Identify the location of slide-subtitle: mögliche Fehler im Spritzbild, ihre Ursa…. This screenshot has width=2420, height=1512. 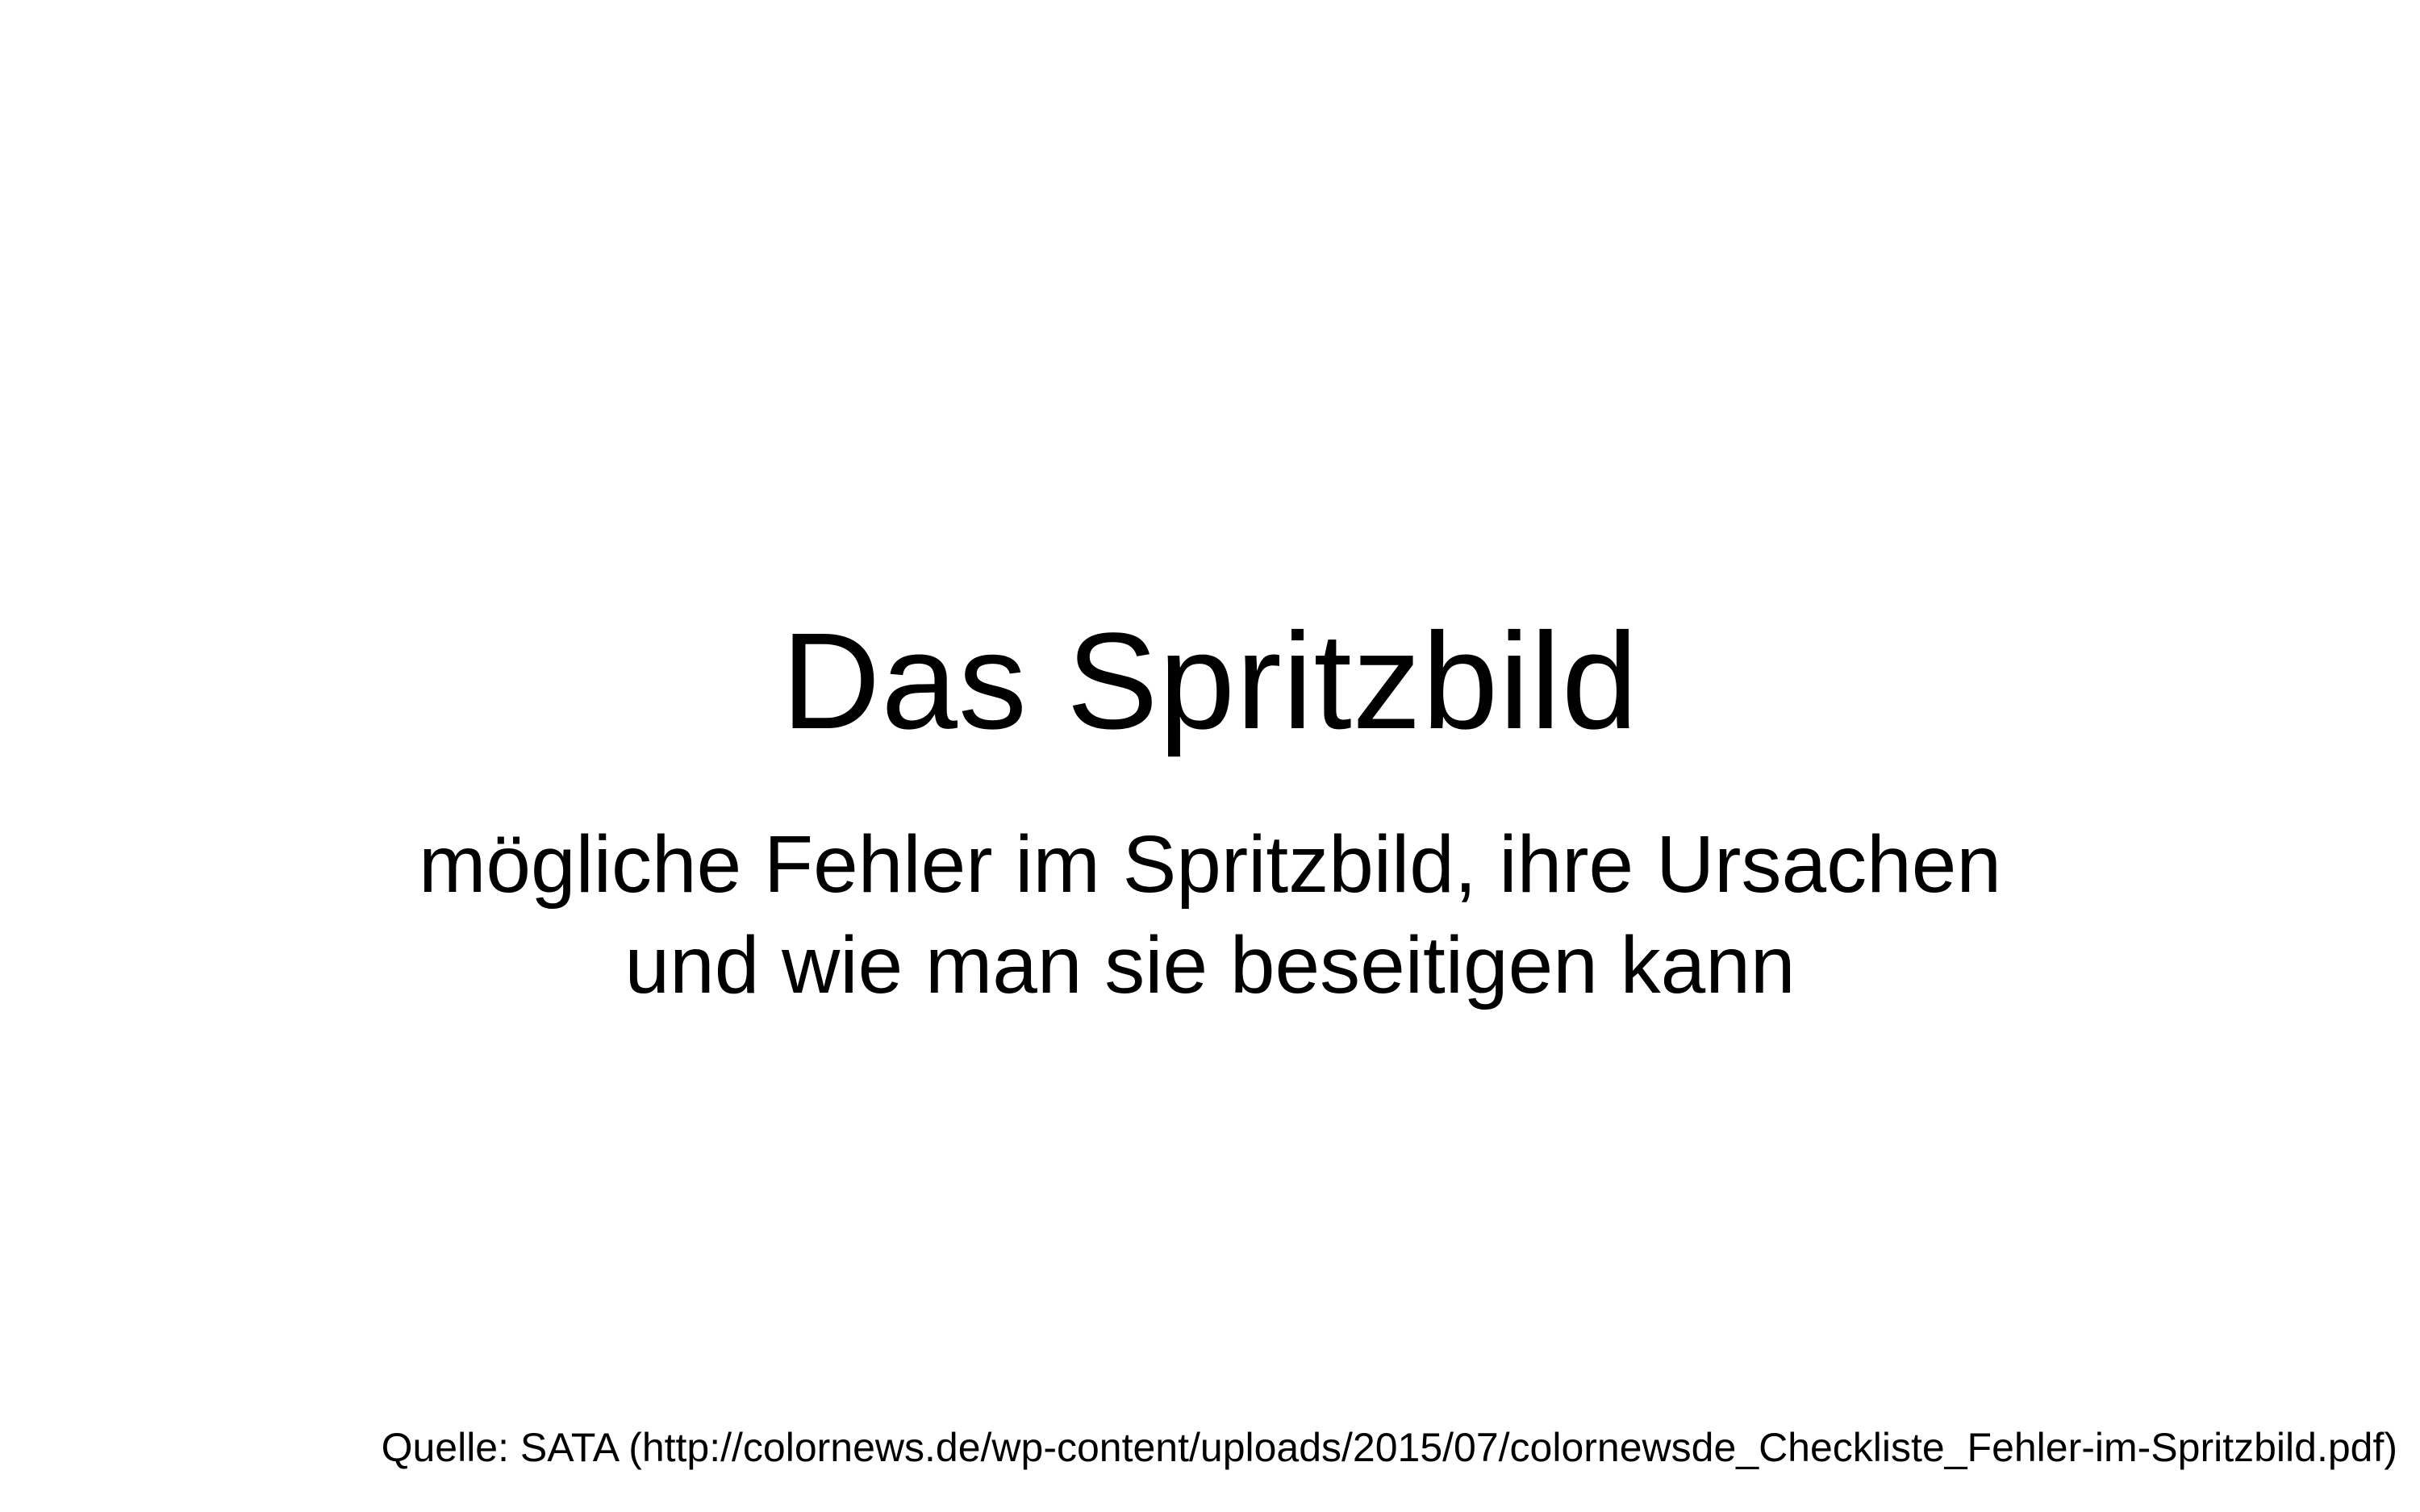
(1210, 915).